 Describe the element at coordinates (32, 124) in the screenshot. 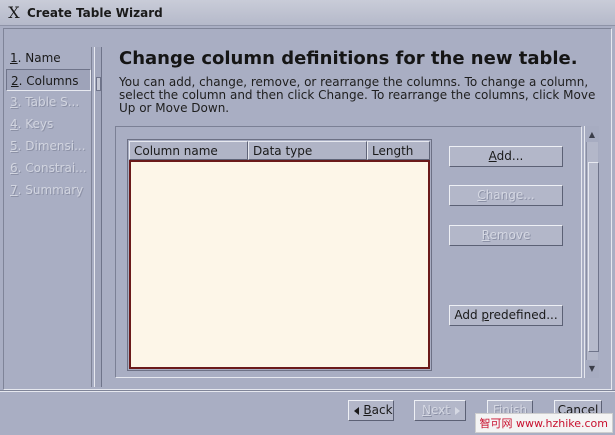

I see `step-keys: 4. Keys` at that location.